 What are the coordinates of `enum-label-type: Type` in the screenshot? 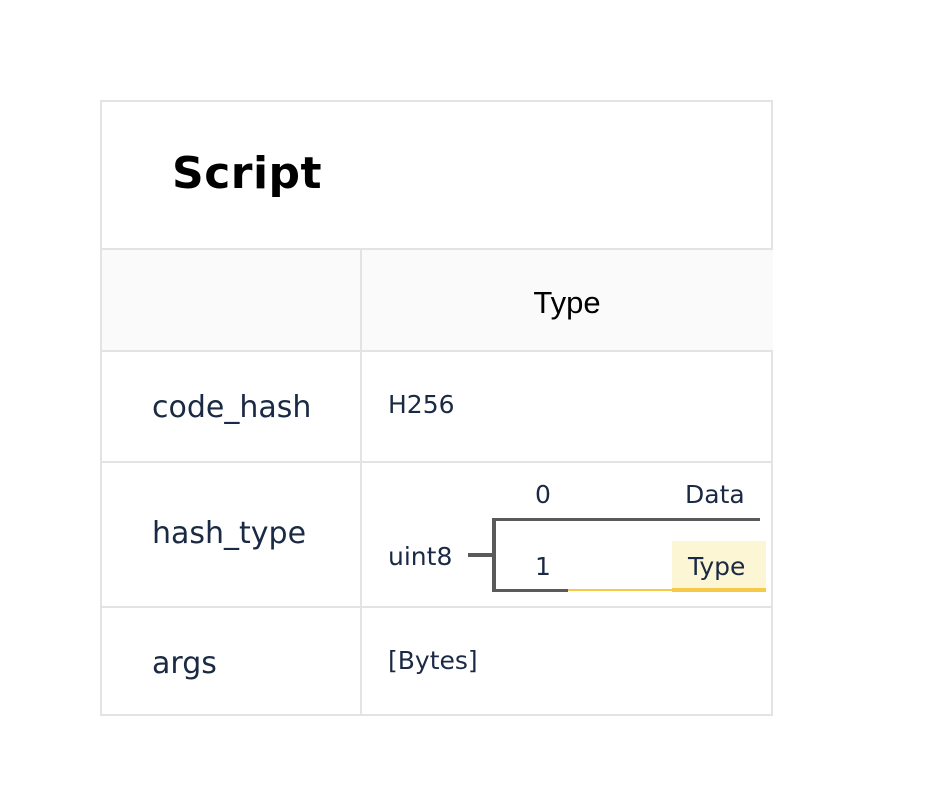 It's located at (717, 566).